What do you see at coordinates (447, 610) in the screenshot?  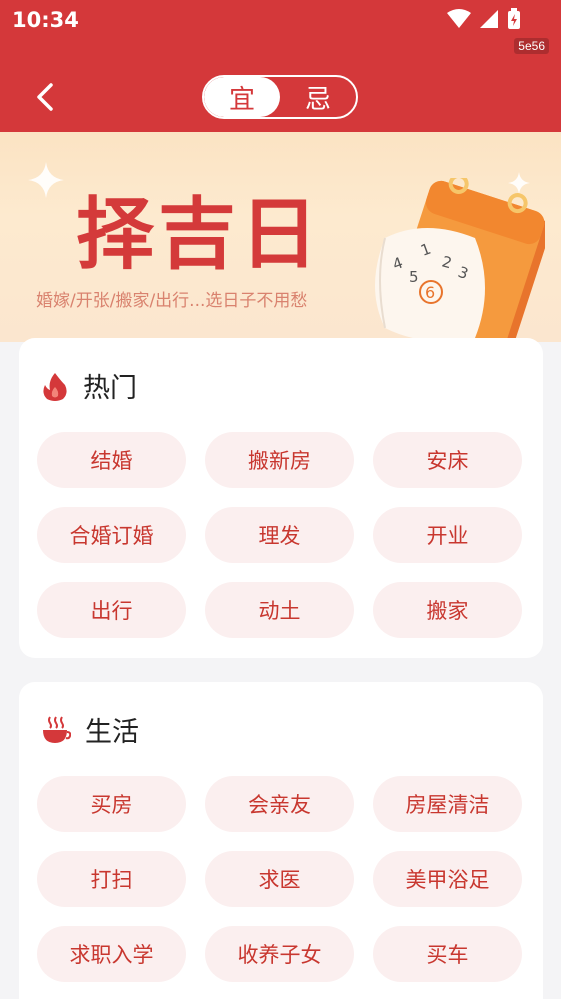 I see `chip-button: 搬家` at bounding box center [447, 610].